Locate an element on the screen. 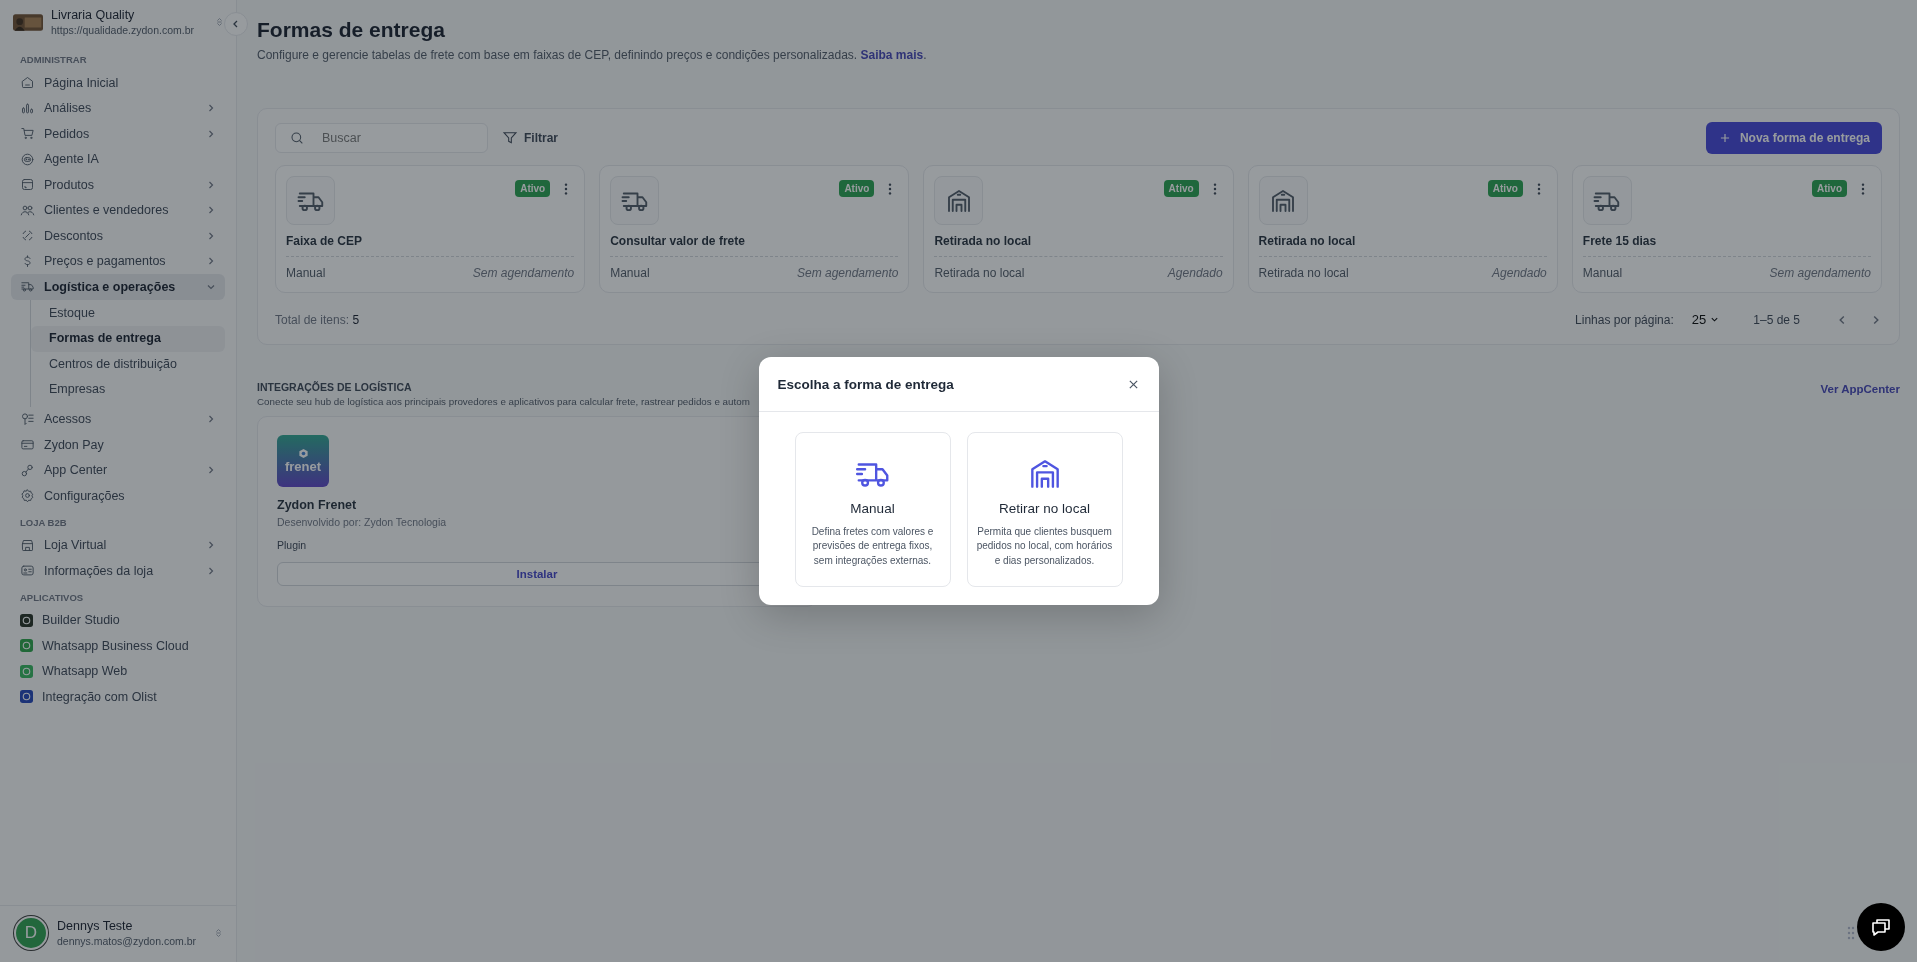 The height and width of the screenshot is (962, 1917). sidebar-item: Preços e pagamentos is located at coordinates (118, 261).